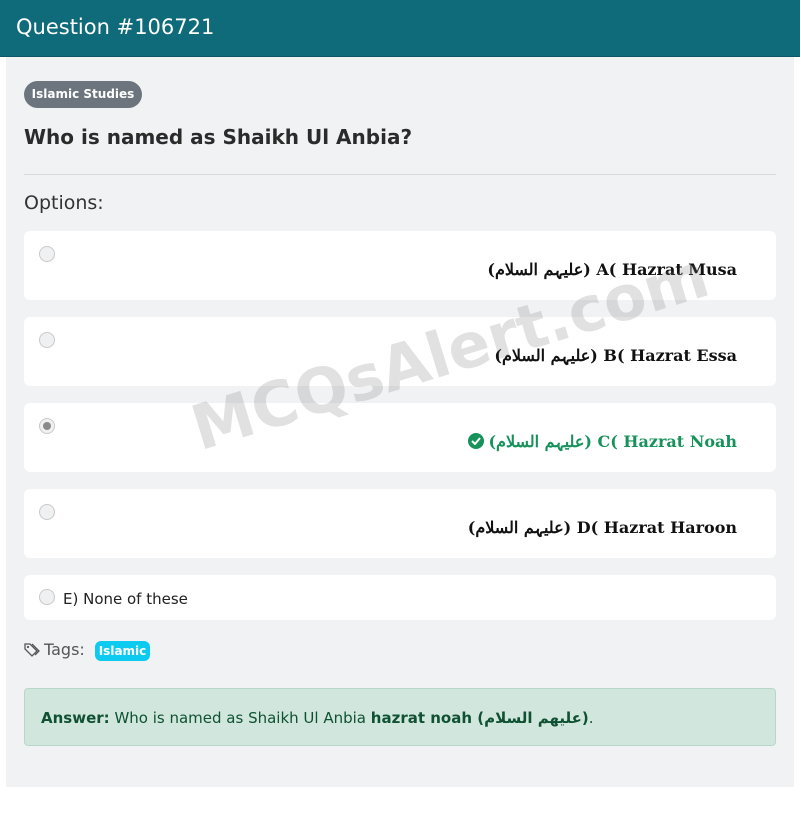  Describe the element at coordinates (400, 597) in the screenshot. I see `option-e: E) None of these` at that location.